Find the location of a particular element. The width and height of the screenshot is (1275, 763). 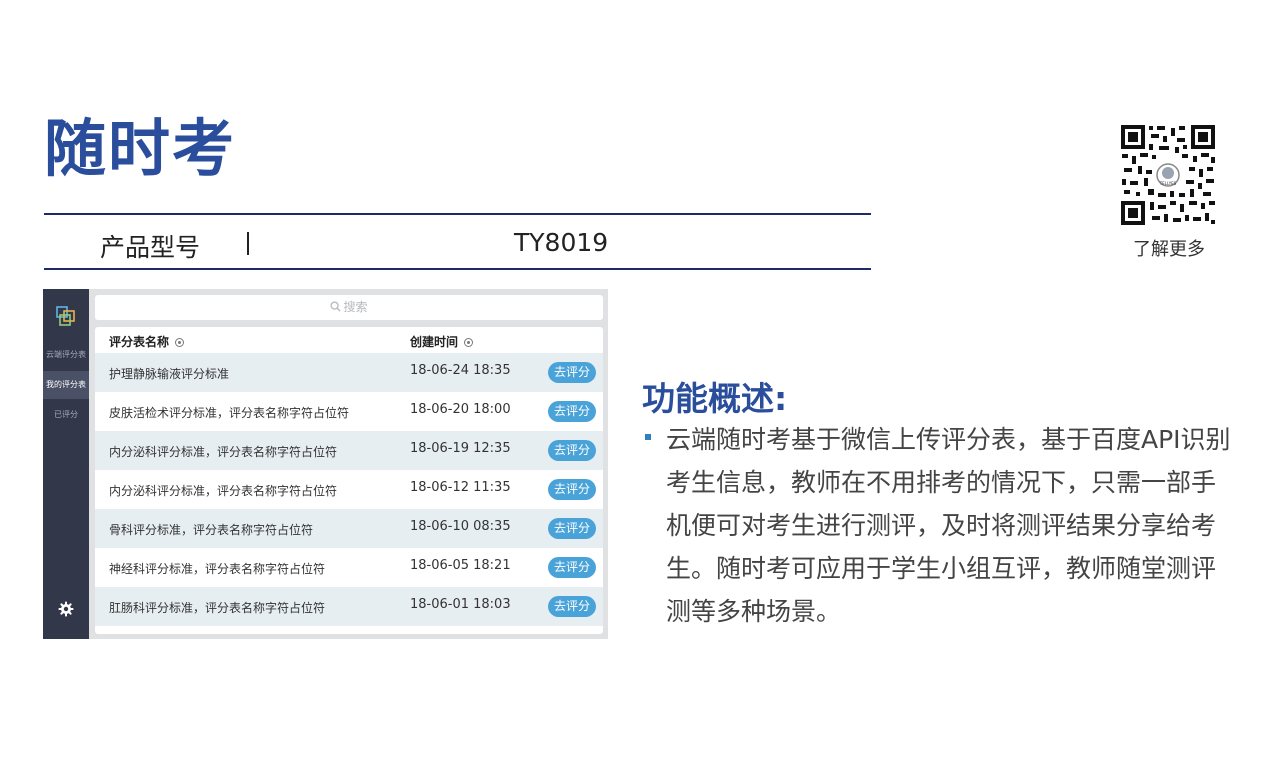

model-label: 产品型号 is located at coordinates (150, 247).